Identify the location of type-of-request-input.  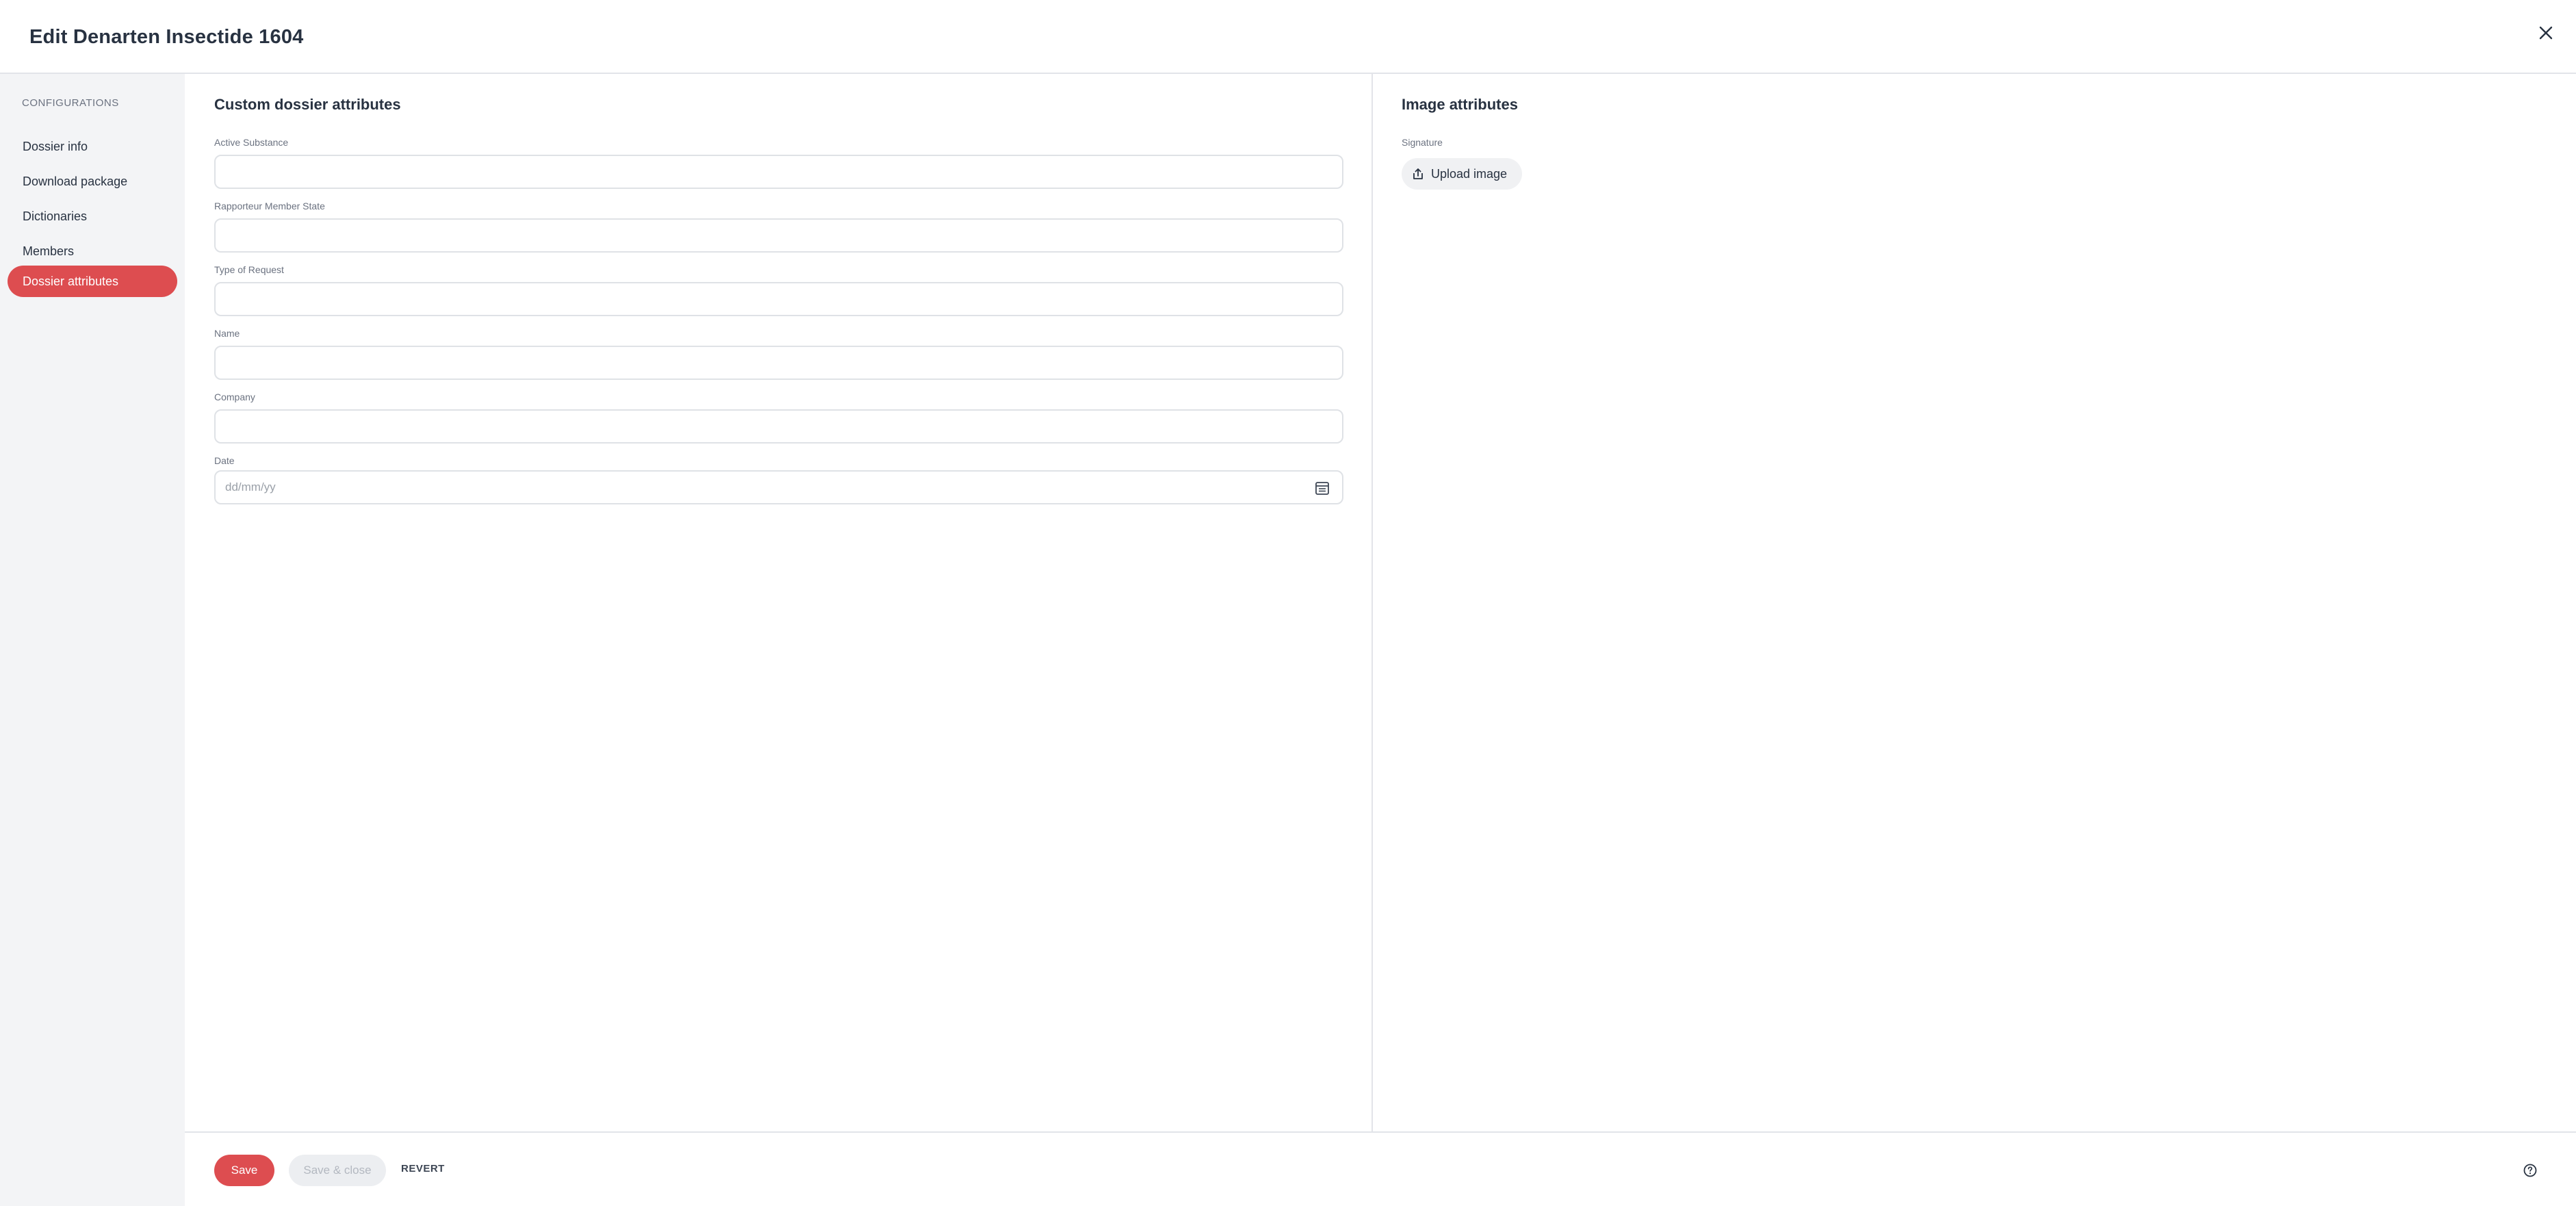
(779, 299).